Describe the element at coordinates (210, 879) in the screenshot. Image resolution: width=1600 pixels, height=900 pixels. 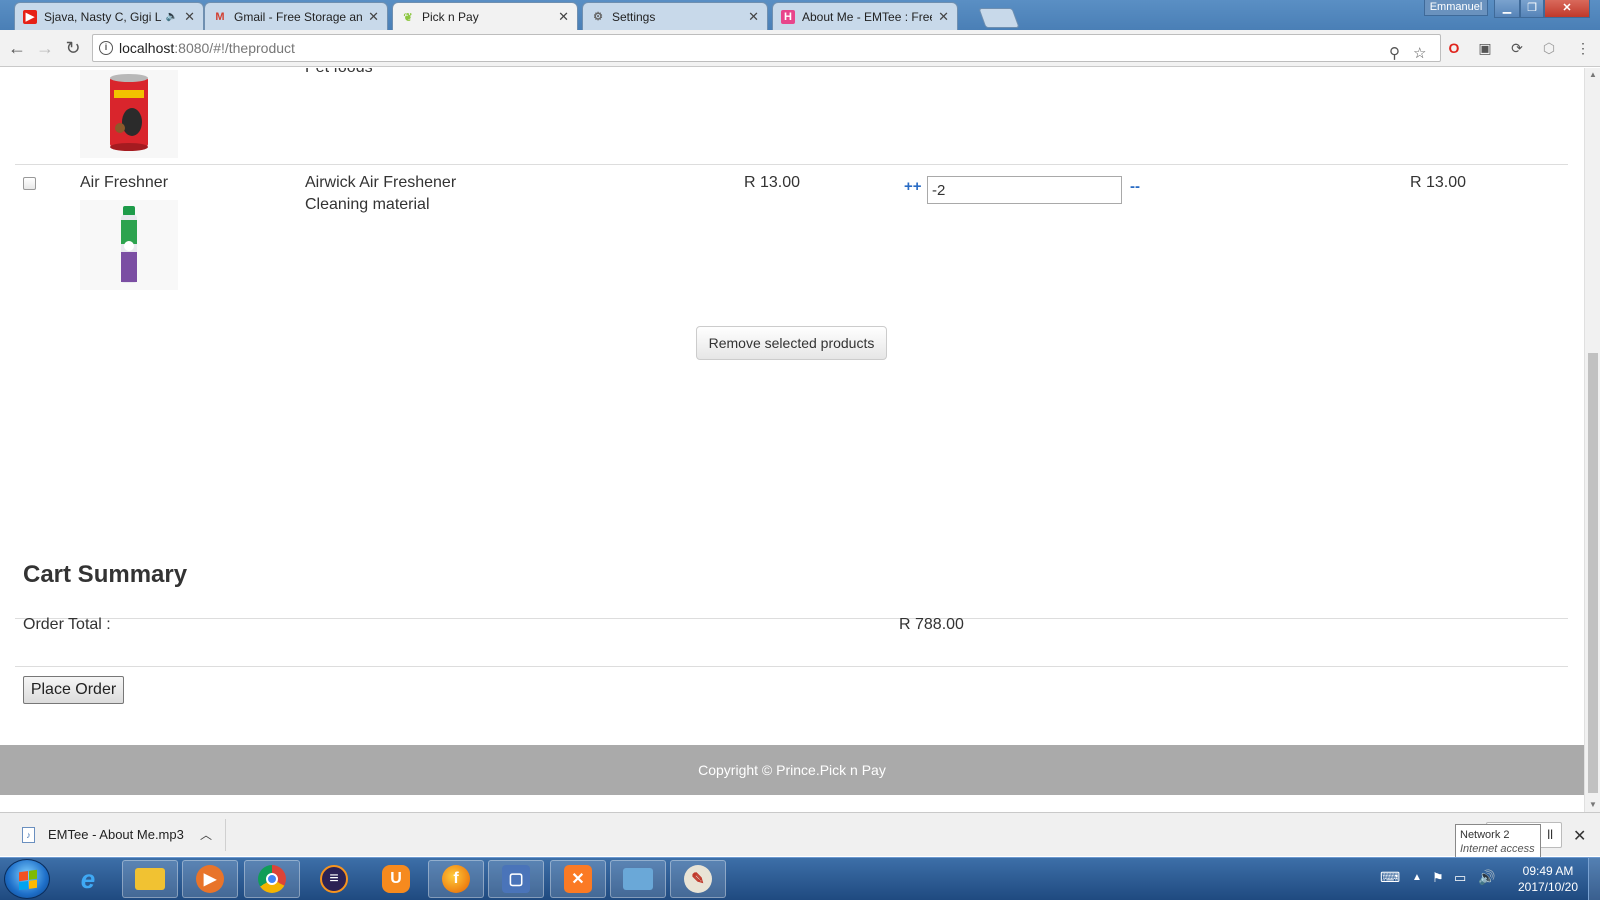
I see `media-player-icon: ▶` at that location.